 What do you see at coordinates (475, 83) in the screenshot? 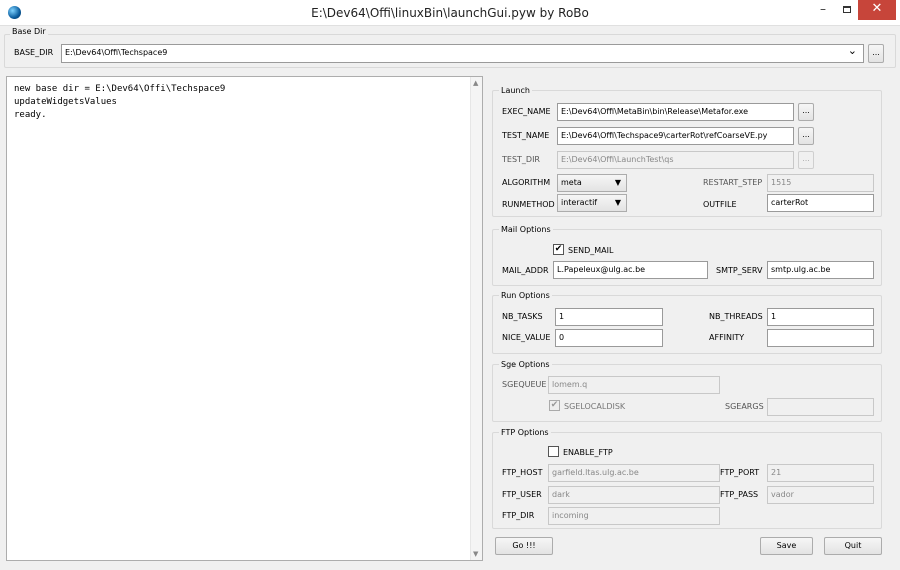
I see `scroll-up-icon: ▲` at bounding box center [475, 83].